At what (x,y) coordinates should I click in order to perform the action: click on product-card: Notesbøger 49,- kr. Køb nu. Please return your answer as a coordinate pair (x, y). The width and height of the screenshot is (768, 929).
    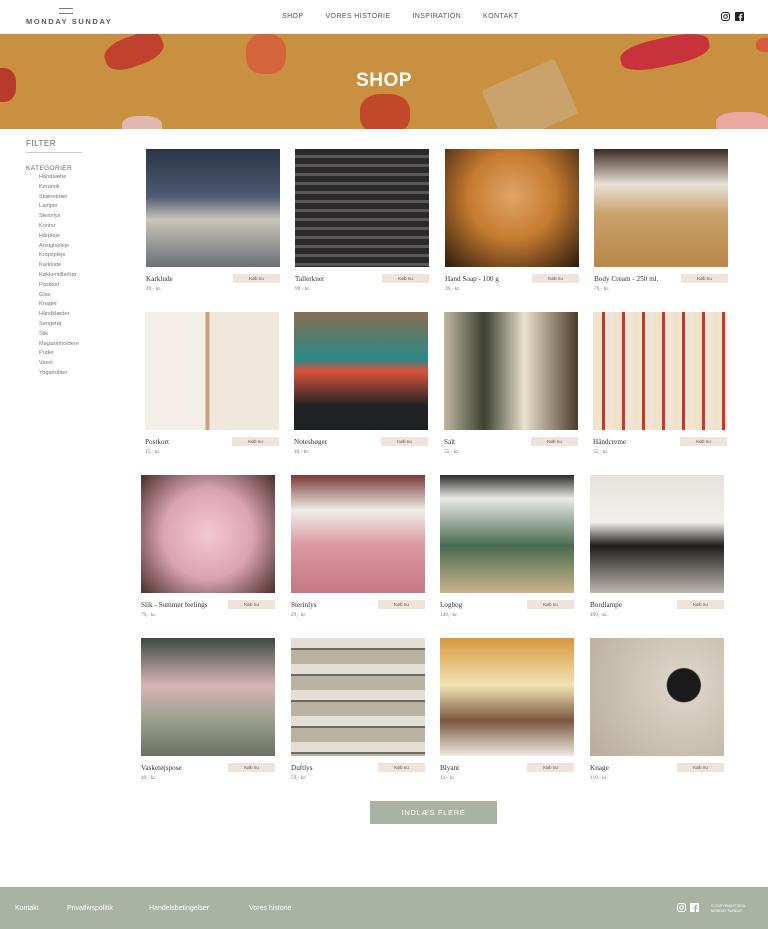
    Looking at the image, I should click on (361, 383).